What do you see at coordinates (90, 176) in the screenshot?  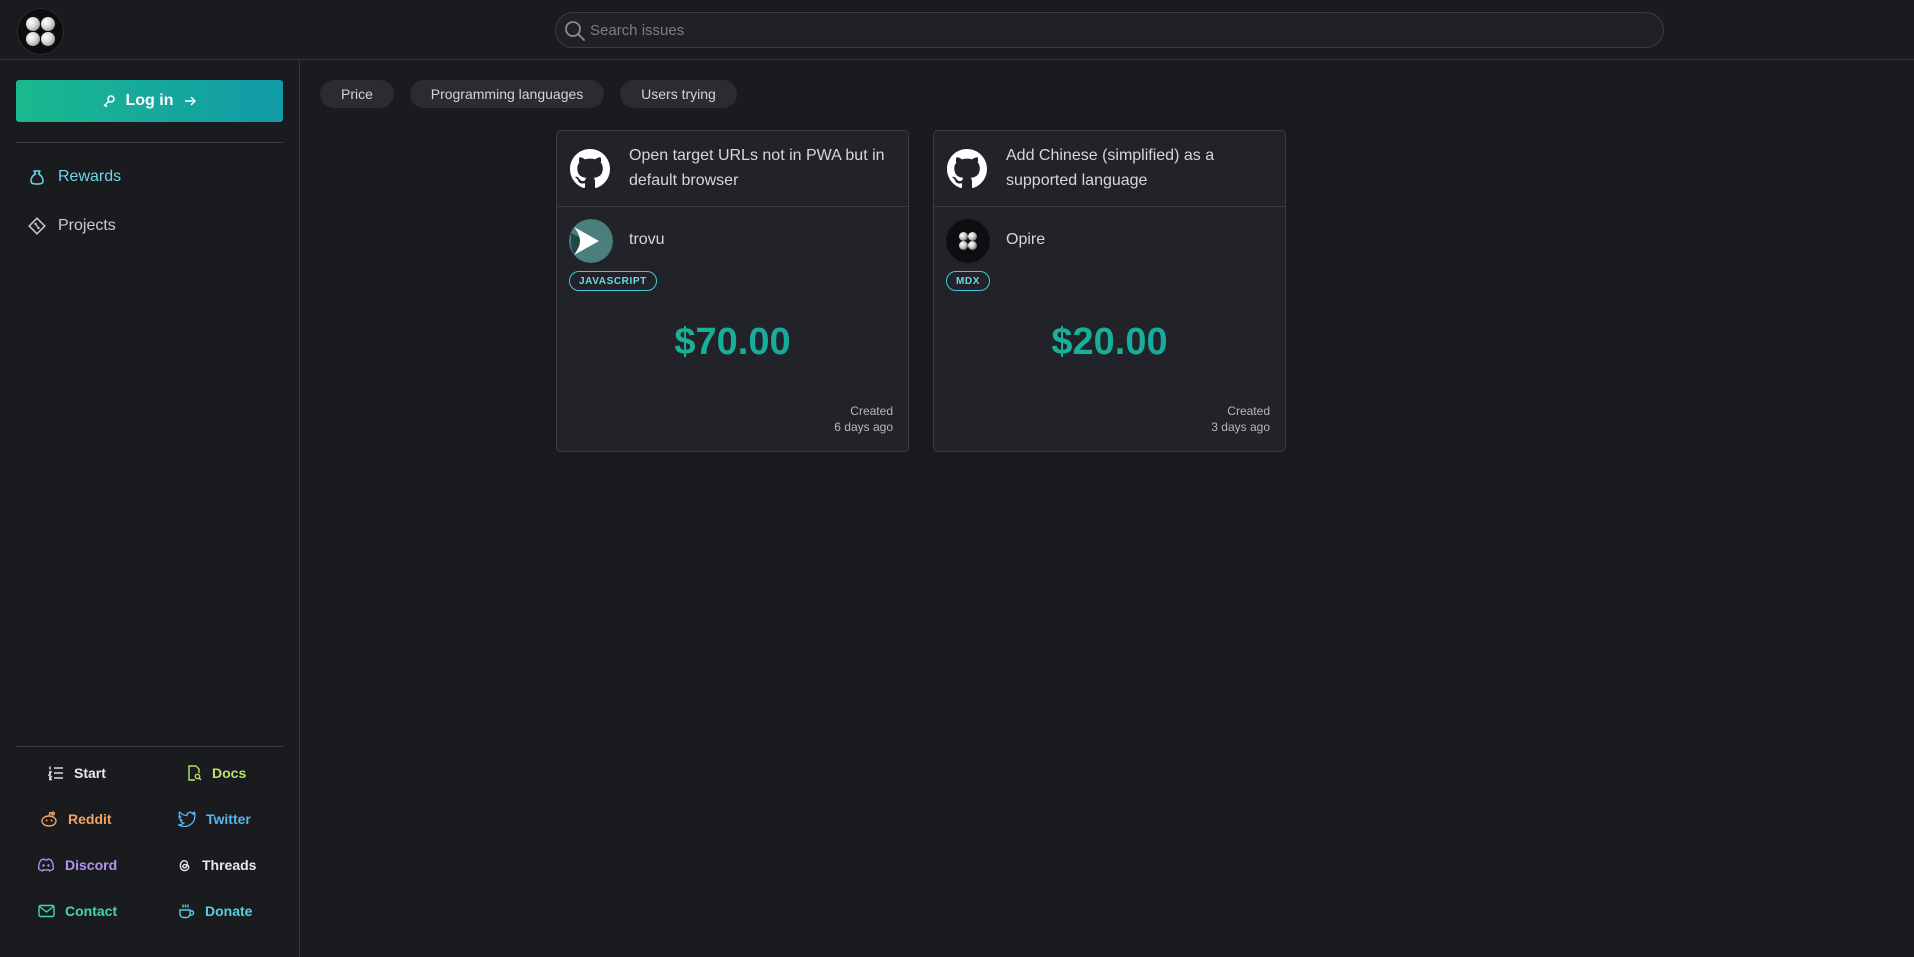 I see `sidebar-item-label: Rewards` at bounding box center [90, 176].